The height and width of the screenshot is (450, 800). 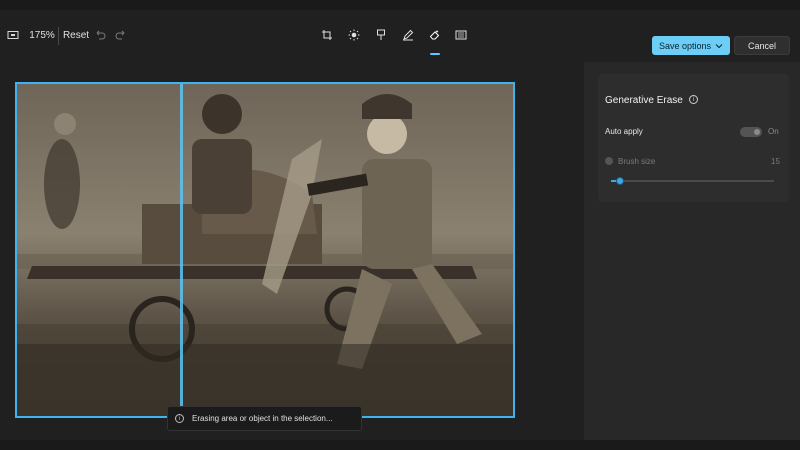 I want to click on generative-erase-card, so click(x=693, y=138).